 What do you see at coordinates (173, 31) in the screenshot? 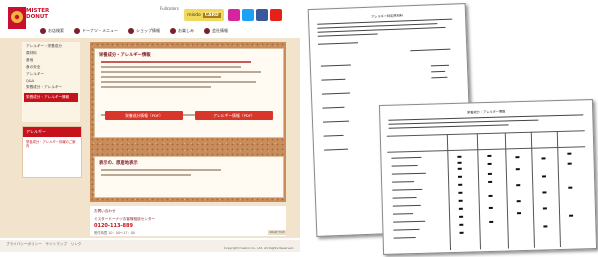
I see `gift-icon` at bounding box center [173, 31].